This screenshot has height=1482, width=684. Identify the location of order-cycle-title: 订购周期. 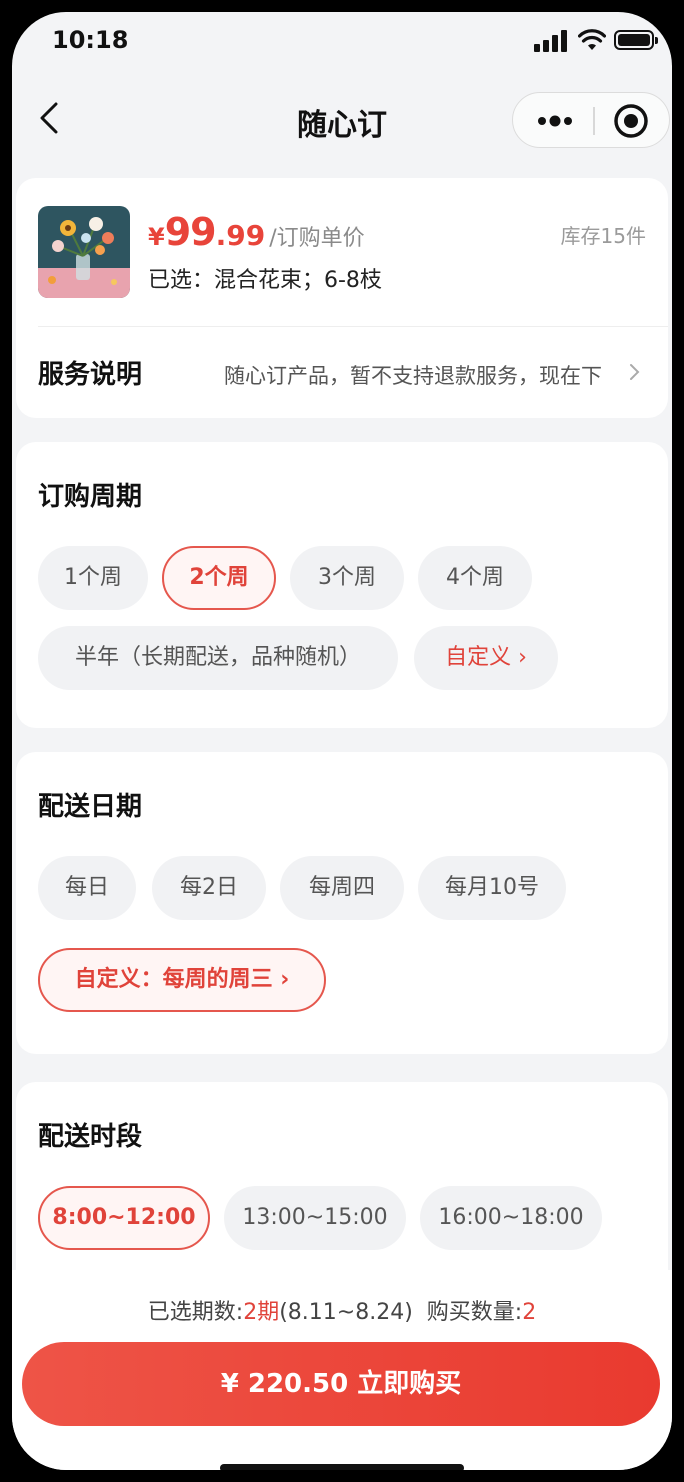
(90, 497).